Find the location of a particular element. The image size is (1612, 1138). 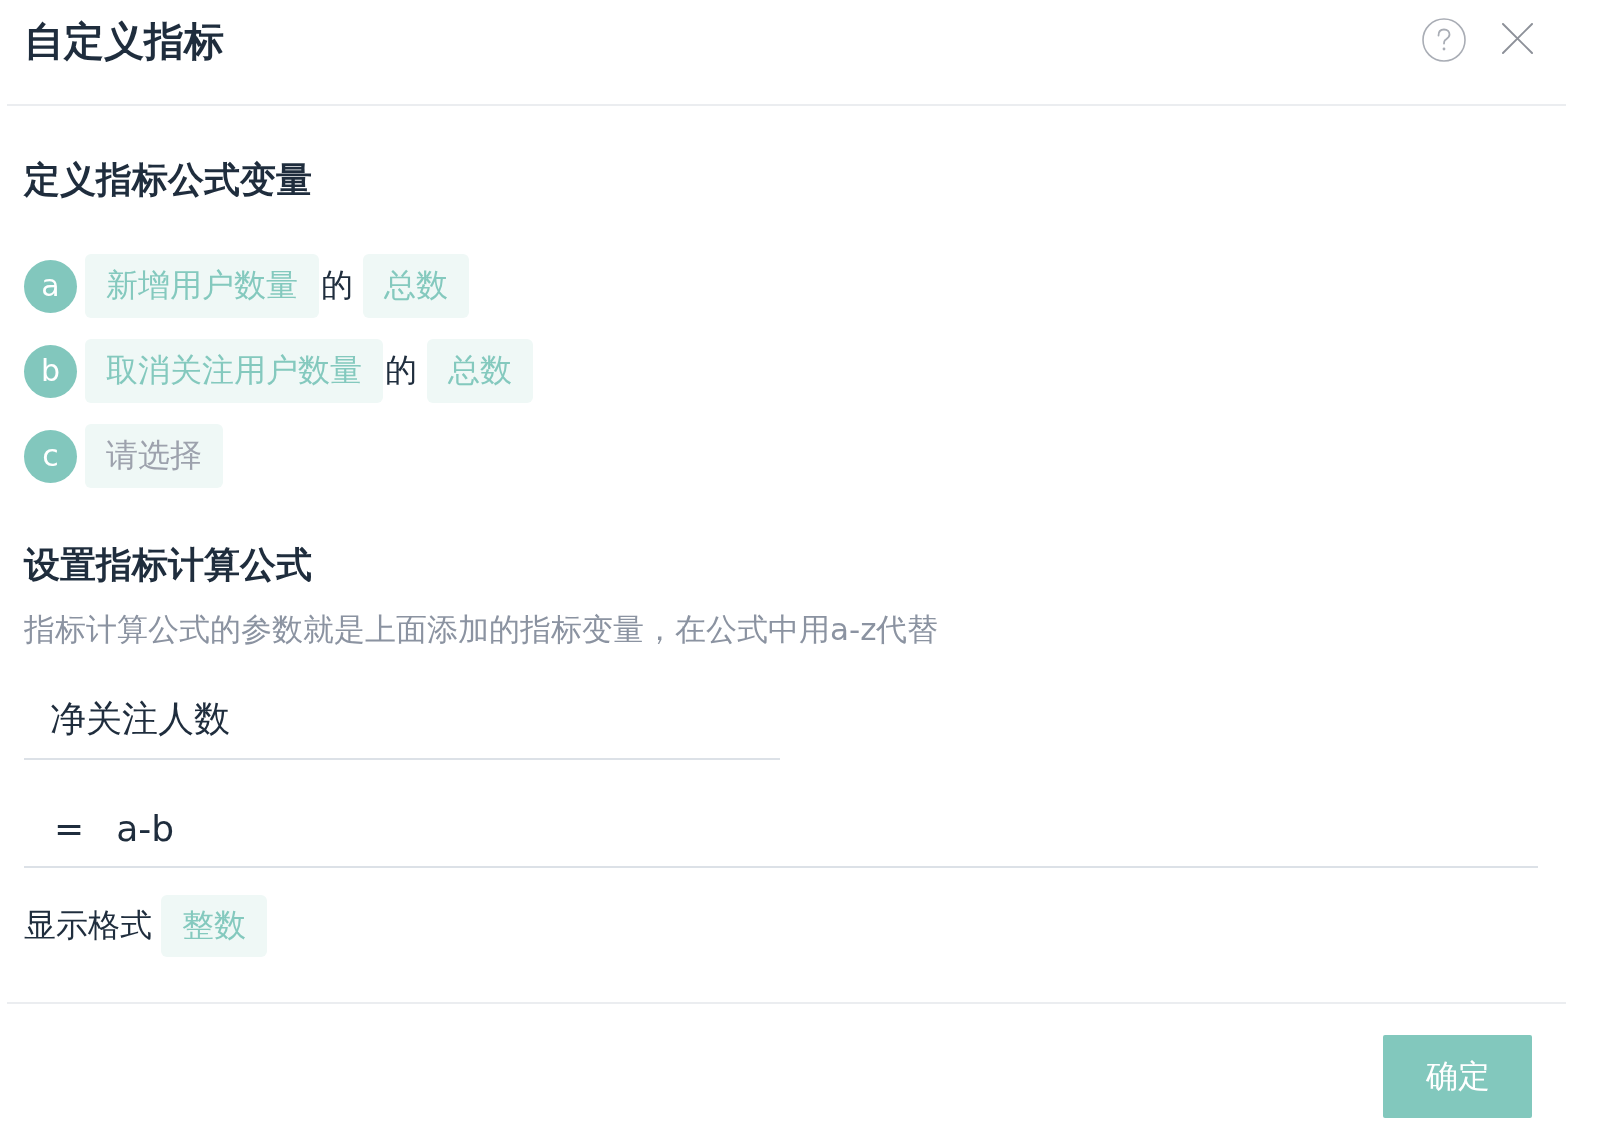

help-icon is located at coordinates (1444, 40).